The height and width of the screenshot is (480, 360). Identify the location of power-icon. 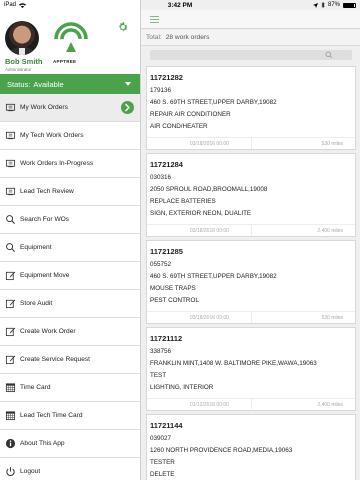
(10, 471).